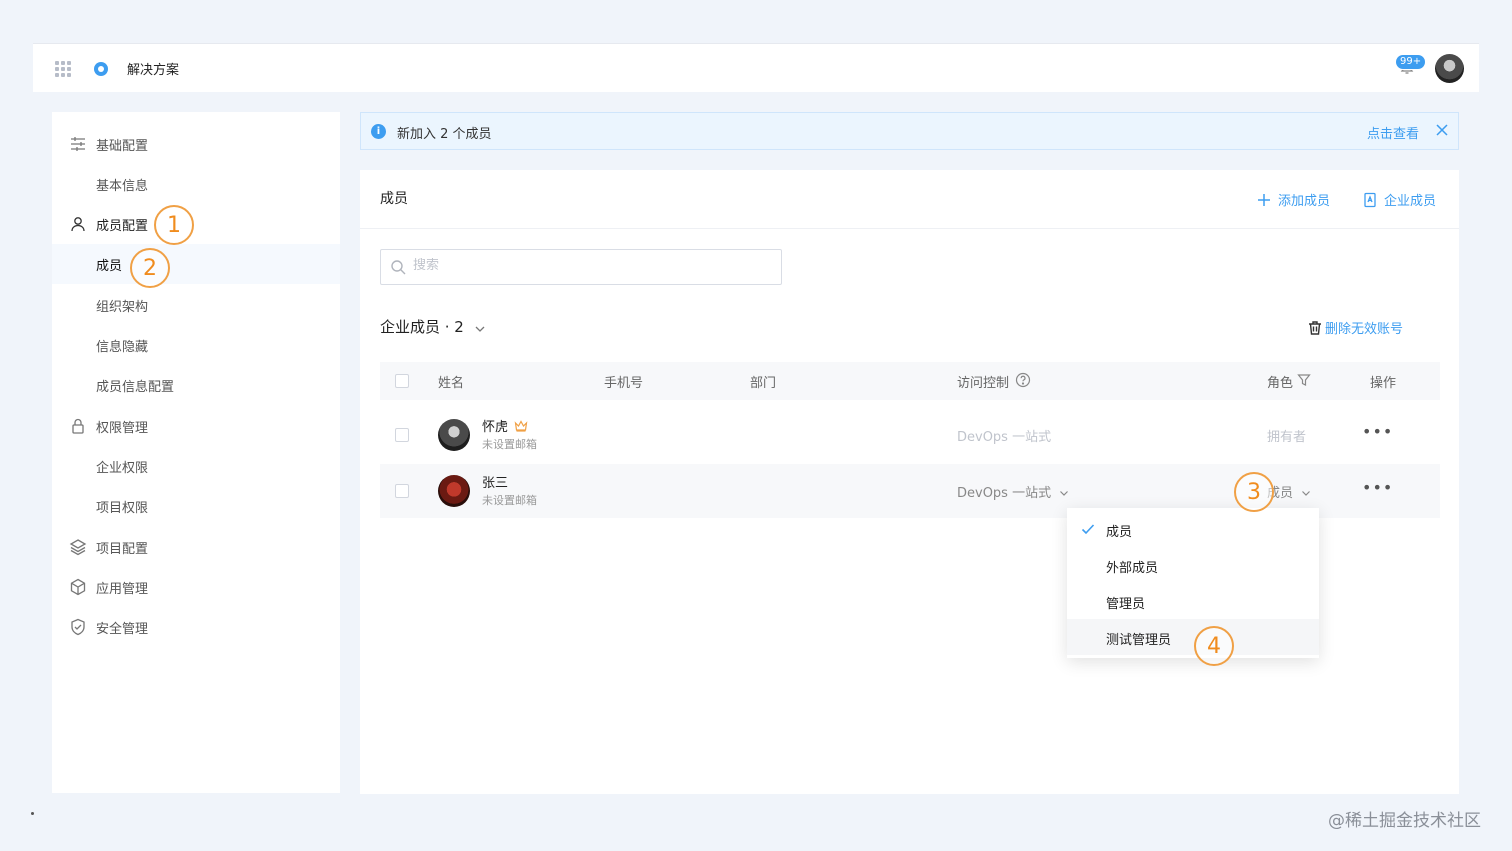 Image resolution: width=1512 pixels, height=851 pixels. Describe the element at coordinates (1280, 383) in the screenshot. I see `column-header-role: 角色` at that location.